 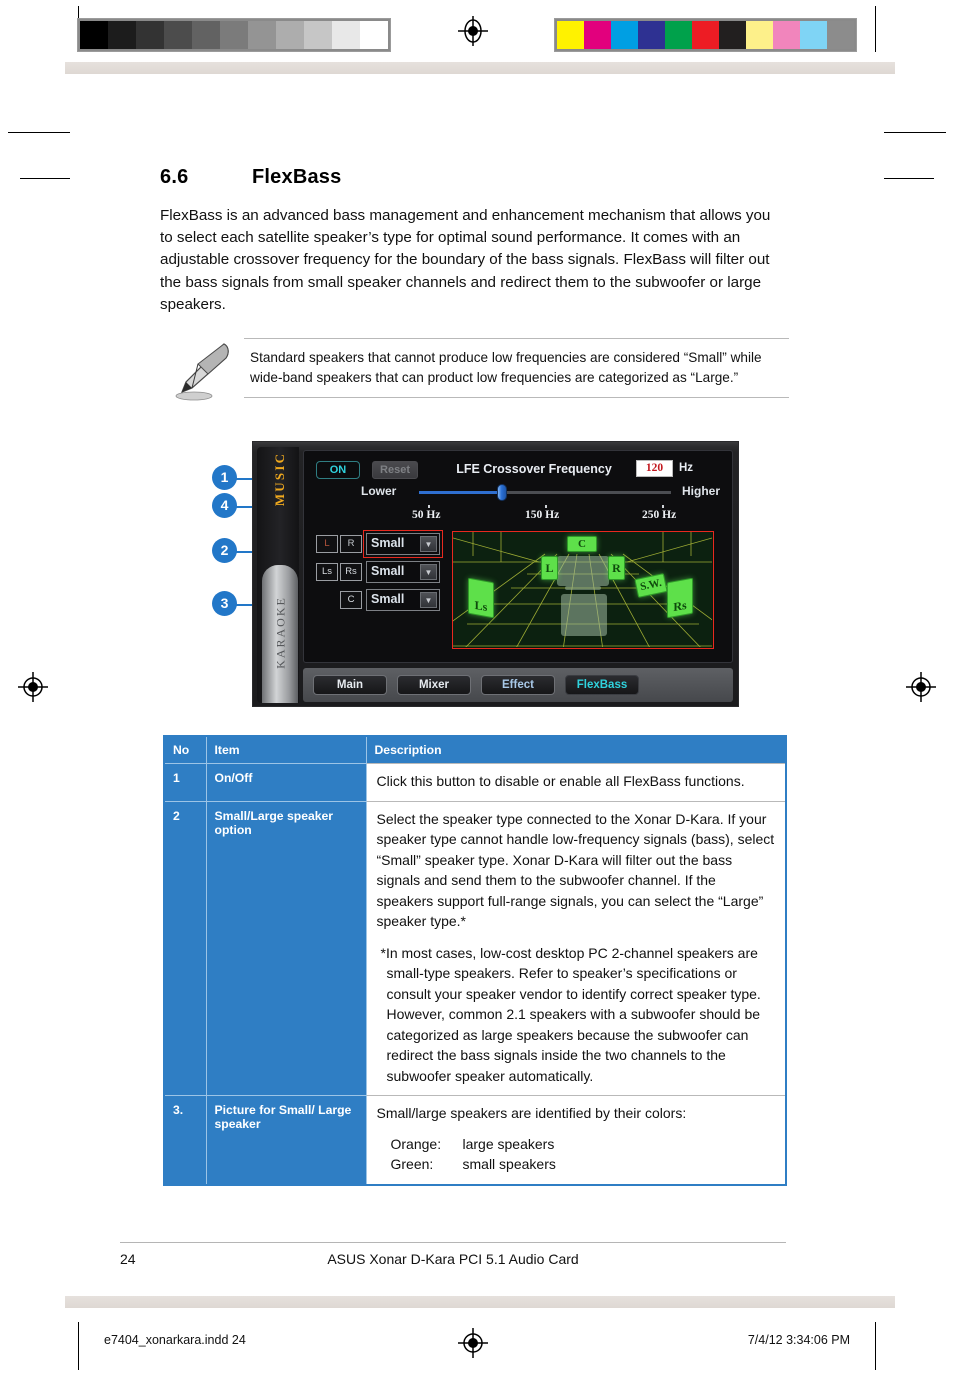 What do you see at coordinates (175, 1340) in the screenshot?
I see `proof-filename: e7404_xonarkara.indd 24` at bounding box center [175, 1340].